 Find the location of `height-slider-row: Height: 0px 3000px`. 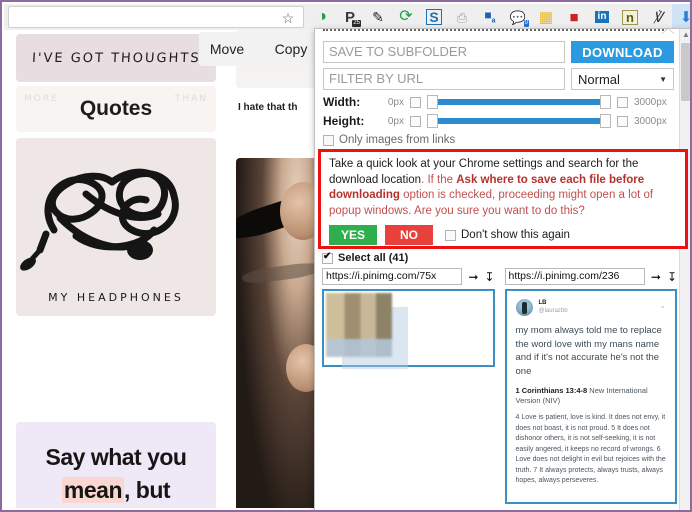

height-slider-row: Height: 0px 3000px is located at coordinates (498, 121).